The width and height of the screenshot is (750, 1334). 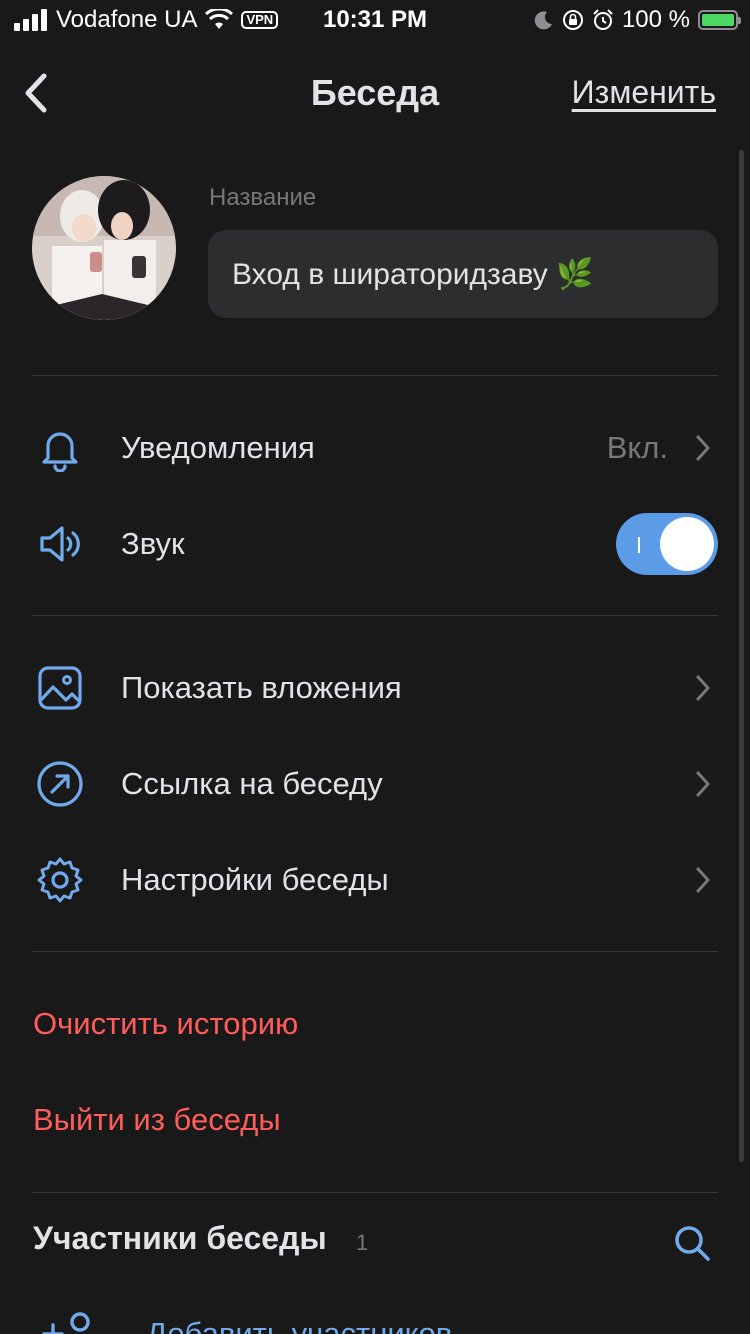 What do you see at coordinates (218, 447) in the screenshot?
I see `notifications-label: Уведомления` at bounding box center [218, 447].